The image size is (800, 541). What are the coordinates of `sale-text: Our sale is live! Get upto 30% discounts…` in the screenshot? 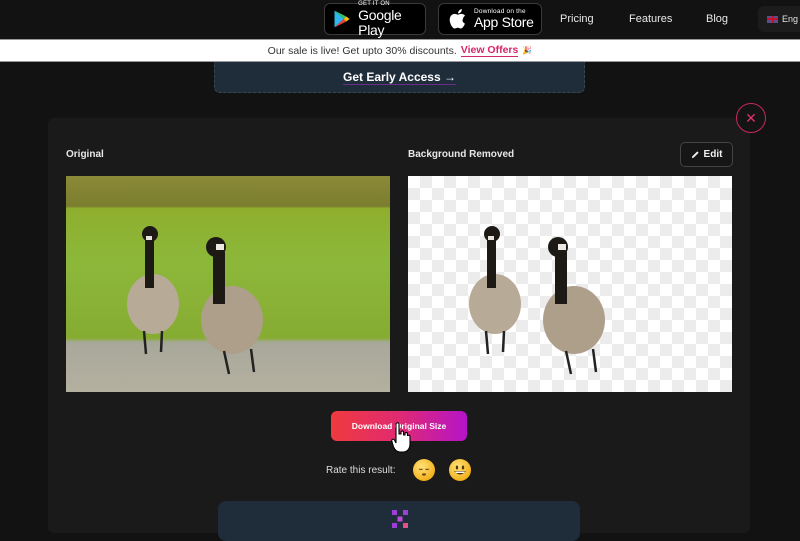 It's located at (362, 50).